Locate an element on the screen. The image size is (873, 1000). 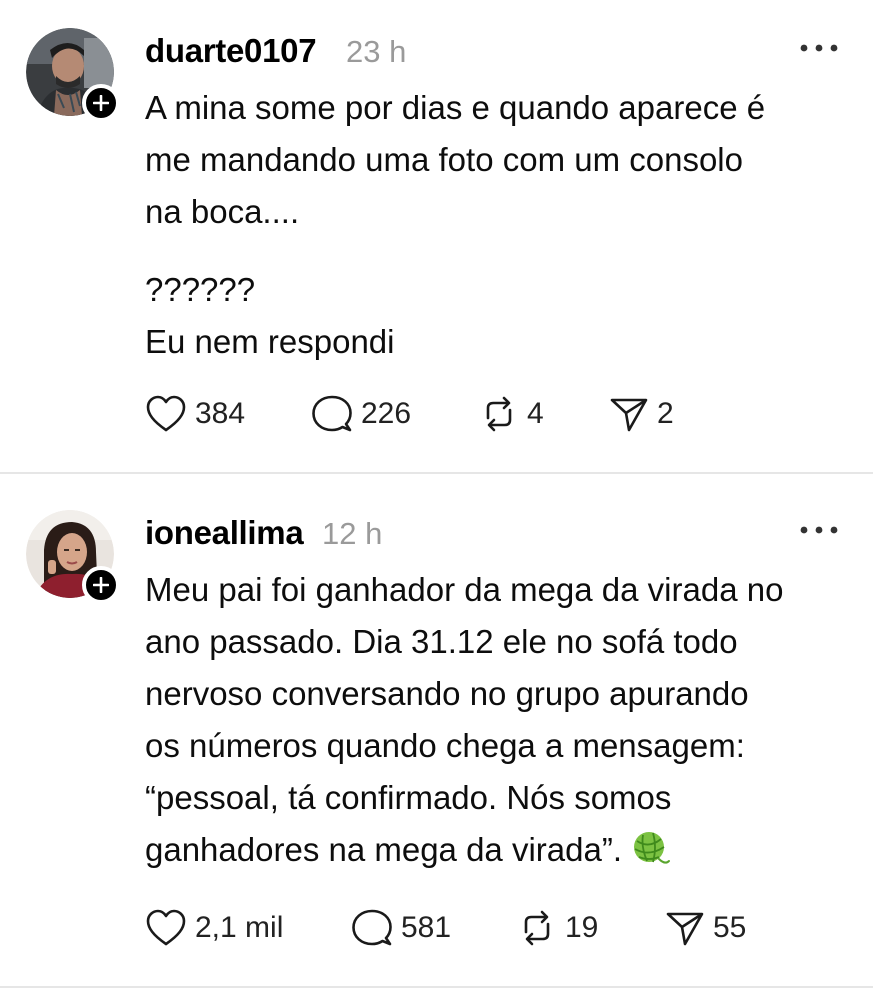
post-actions: 384 226 4 2 is located at coordinates (495, 414).